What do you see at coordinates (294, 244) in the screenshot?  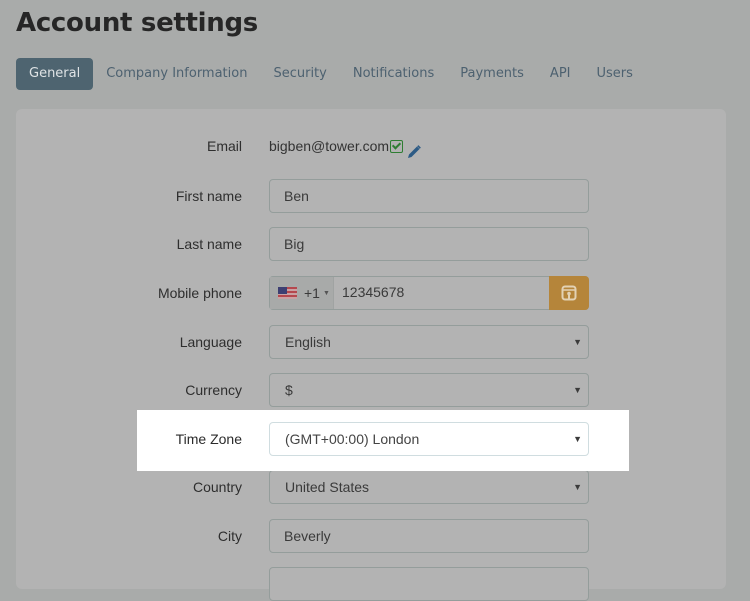 I see `last-name-value: Big` at bounding box center [294, 244].